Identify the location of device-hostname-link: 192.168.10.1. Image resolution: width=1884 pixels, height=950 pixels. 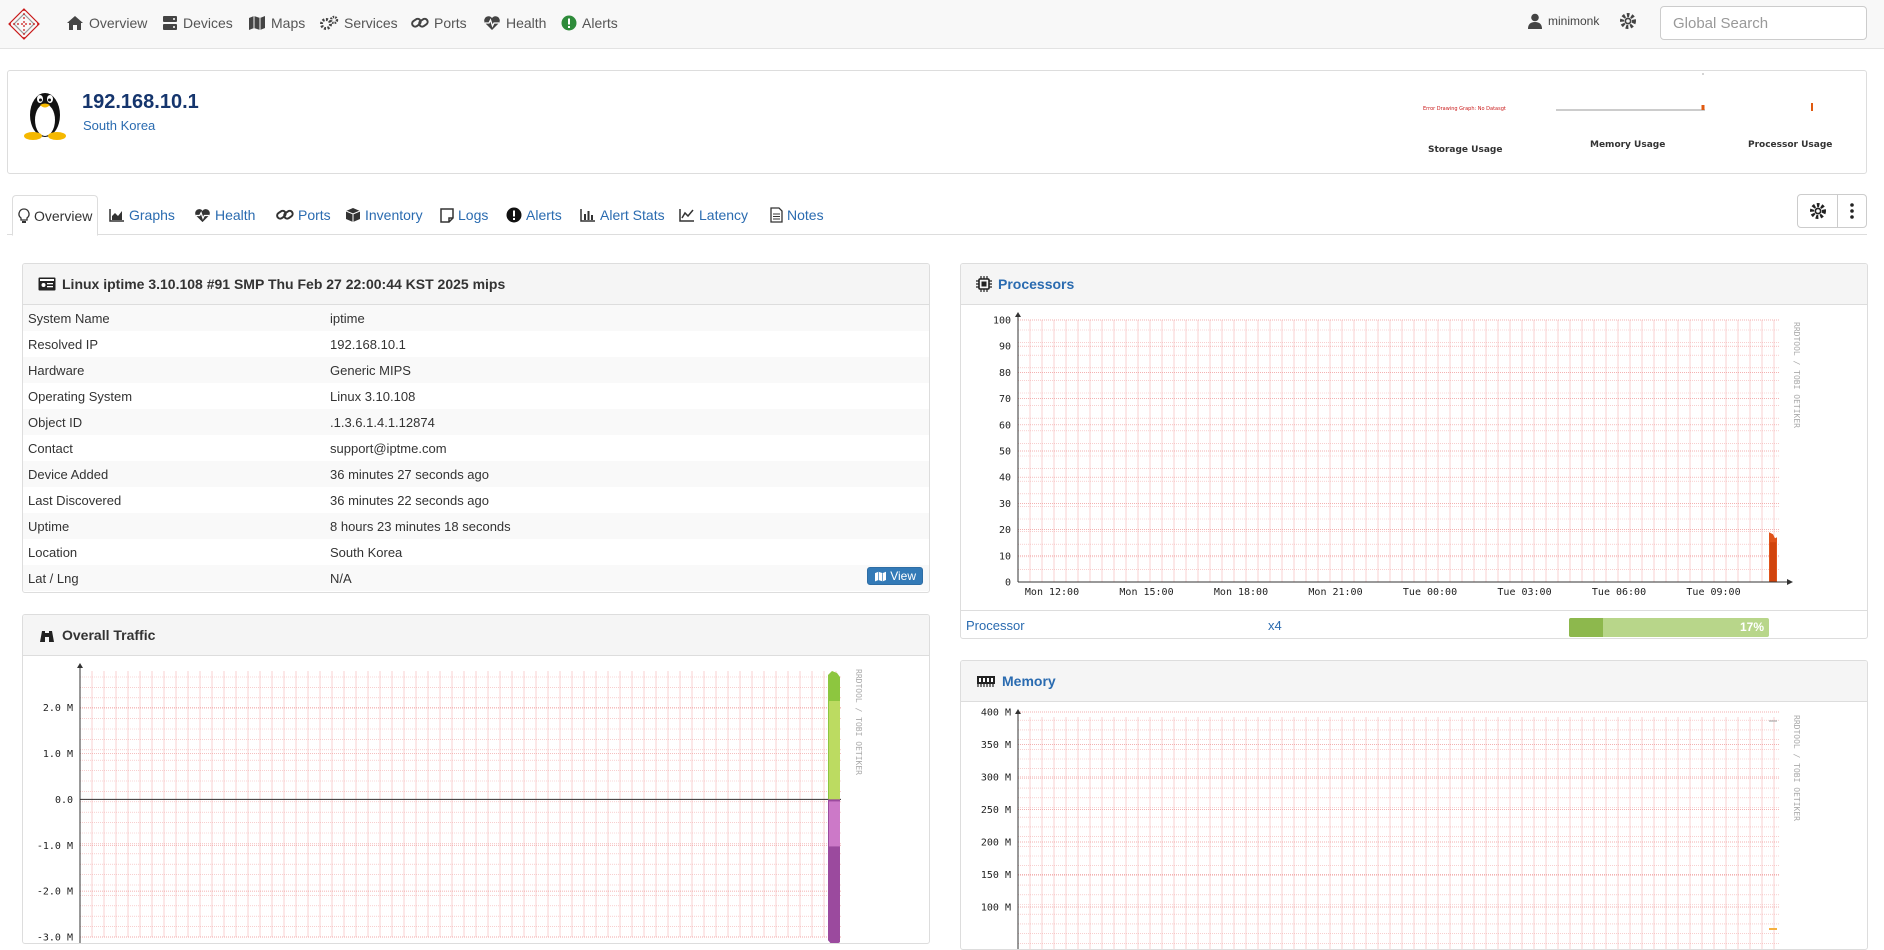
(140, 102).